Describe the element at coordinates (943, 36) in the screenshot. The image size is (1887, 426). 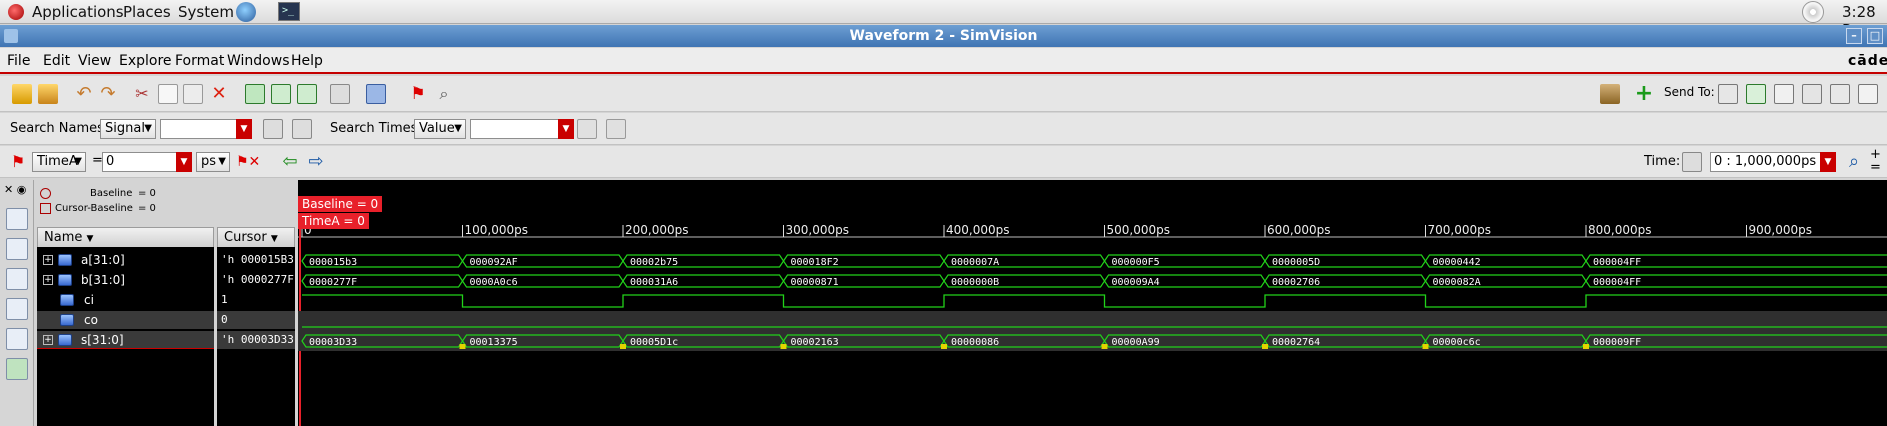
I see `window-title-bar: Waveform 2 - SimVision – □` at that location.